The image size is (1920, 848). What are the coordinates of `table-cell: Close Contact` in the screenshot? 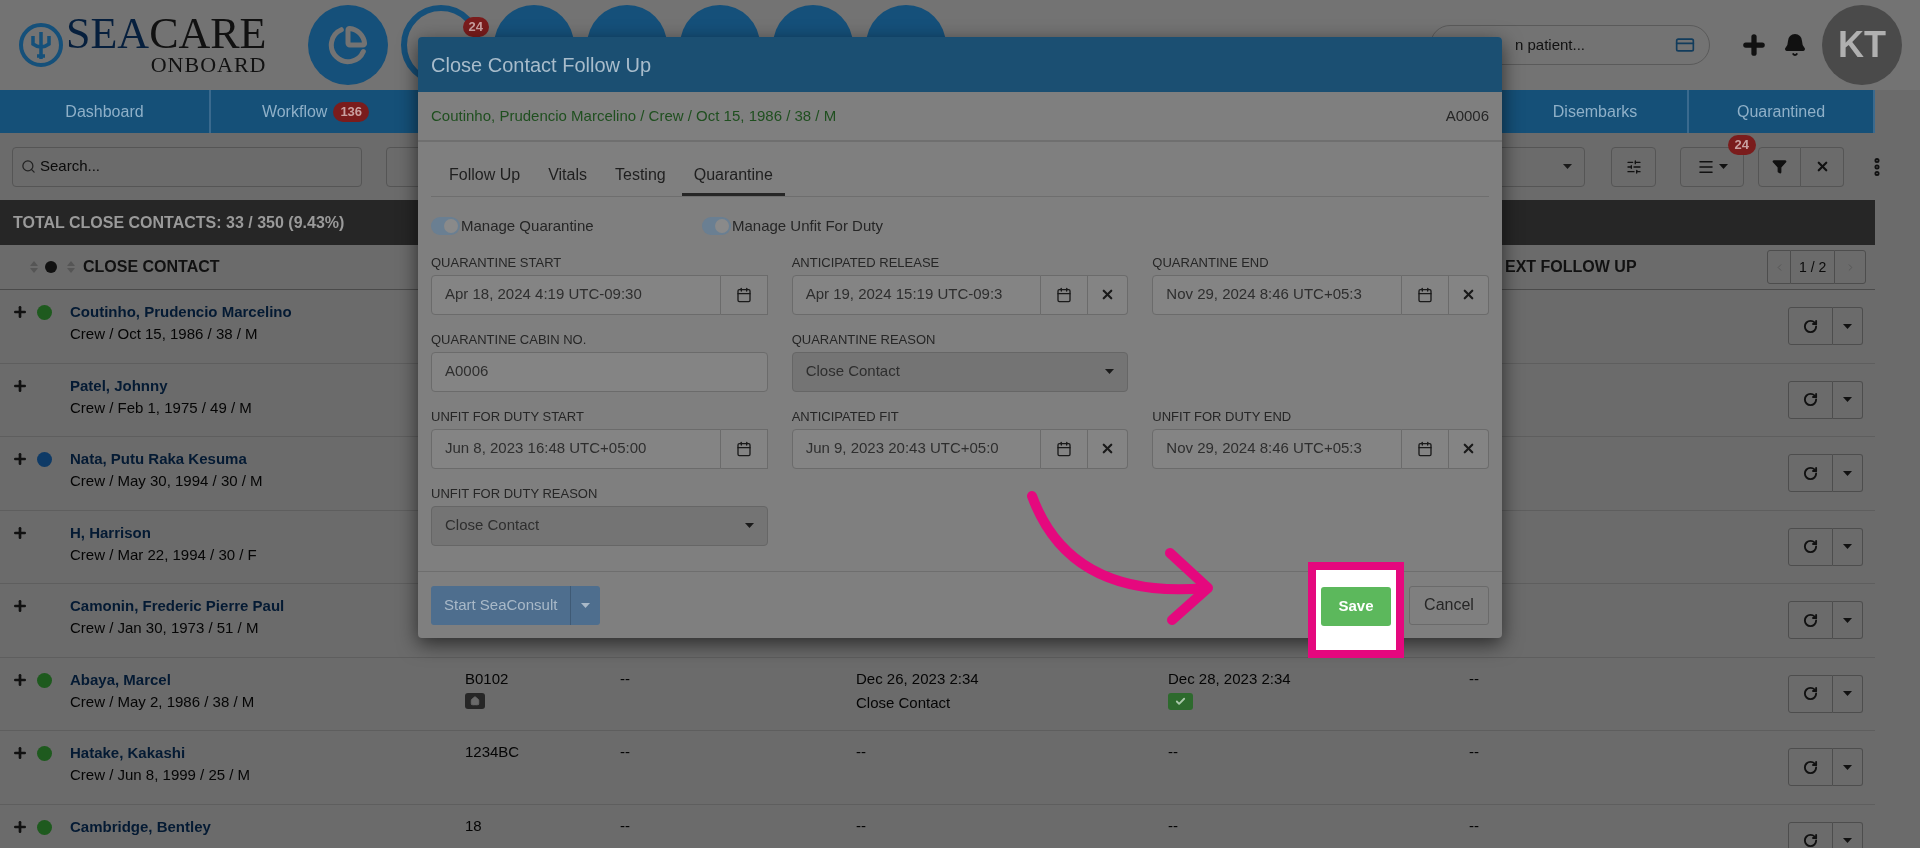 It's located at (903, 702).